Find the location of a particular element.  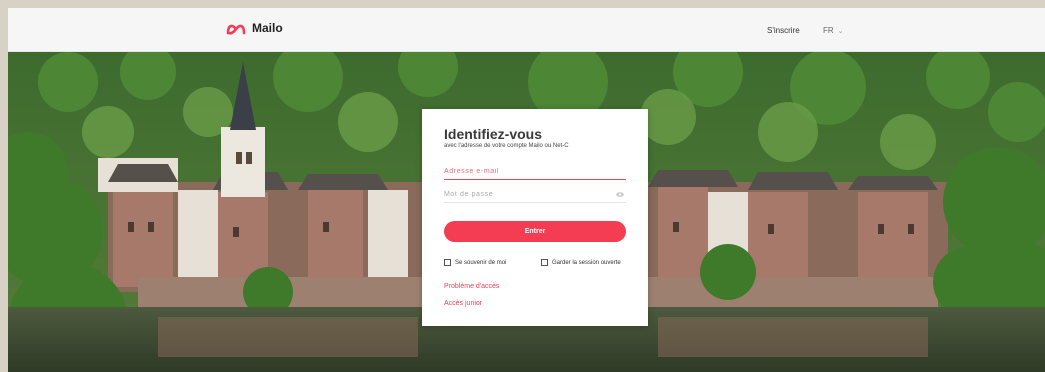

junior-access-link: Accès junior is located at coordinates (463, 303).